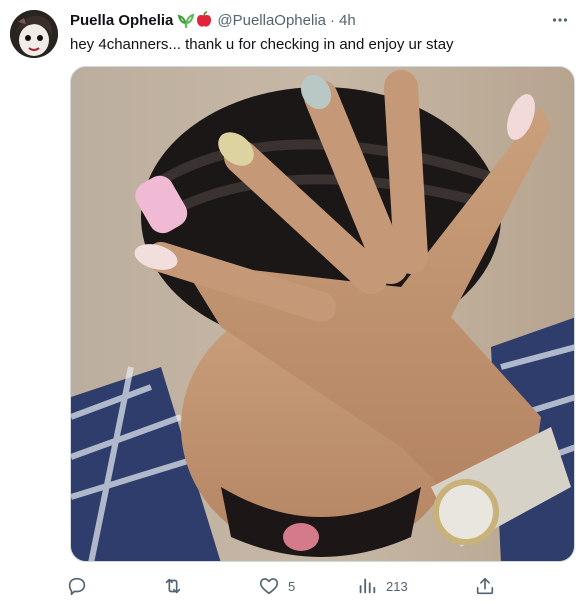 The image size is (585, 604). Describe the element at coordinates (77, 586) in the screenshot. I see `reply-icon` at that location.